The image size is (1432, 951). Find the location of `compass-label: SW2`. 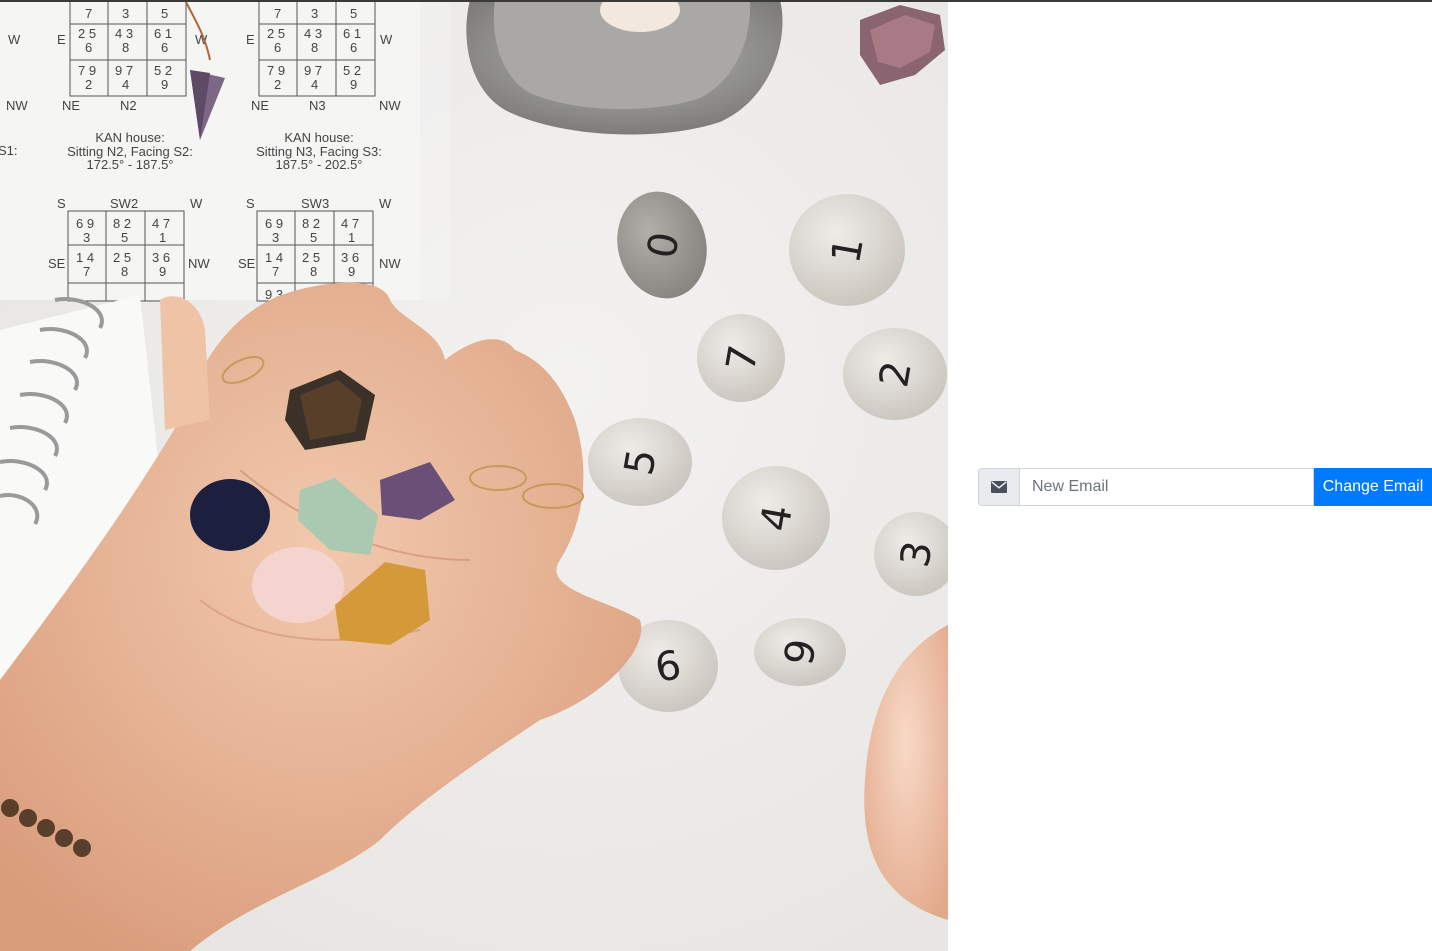

compass-label: SW2 is located at coordinates (124, 203).